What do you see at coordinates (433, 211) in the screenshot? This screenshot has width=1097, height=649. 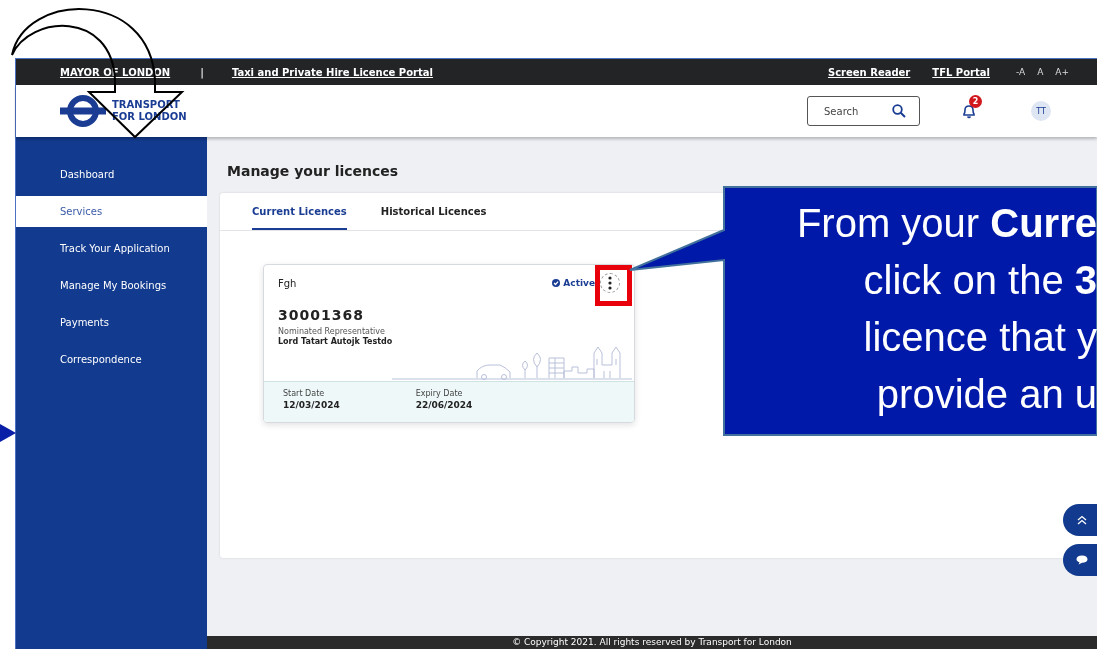 I see `tab: Historical Licences` at bounding box center [433, 211].